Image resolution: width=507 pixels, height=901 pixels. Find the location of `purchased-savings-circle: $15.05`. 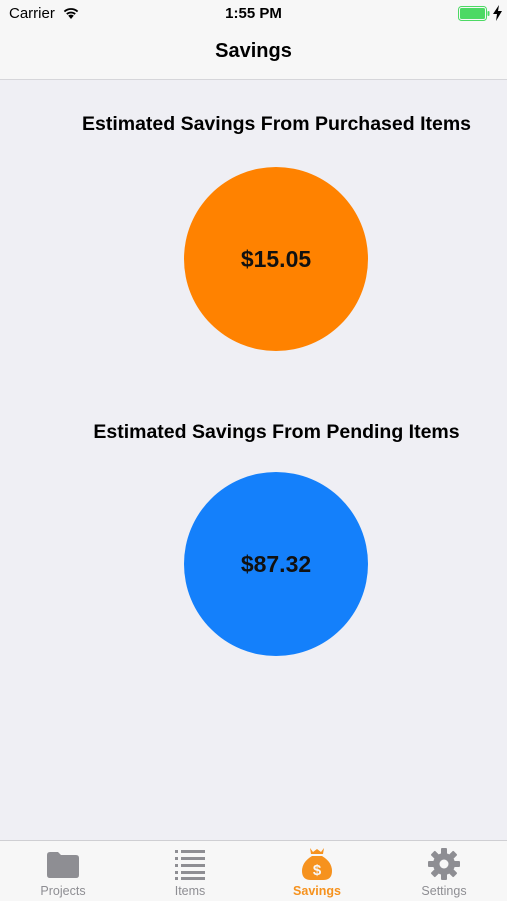

purchased-savings-circle: $15.05 is located at coordinates (276, 259).